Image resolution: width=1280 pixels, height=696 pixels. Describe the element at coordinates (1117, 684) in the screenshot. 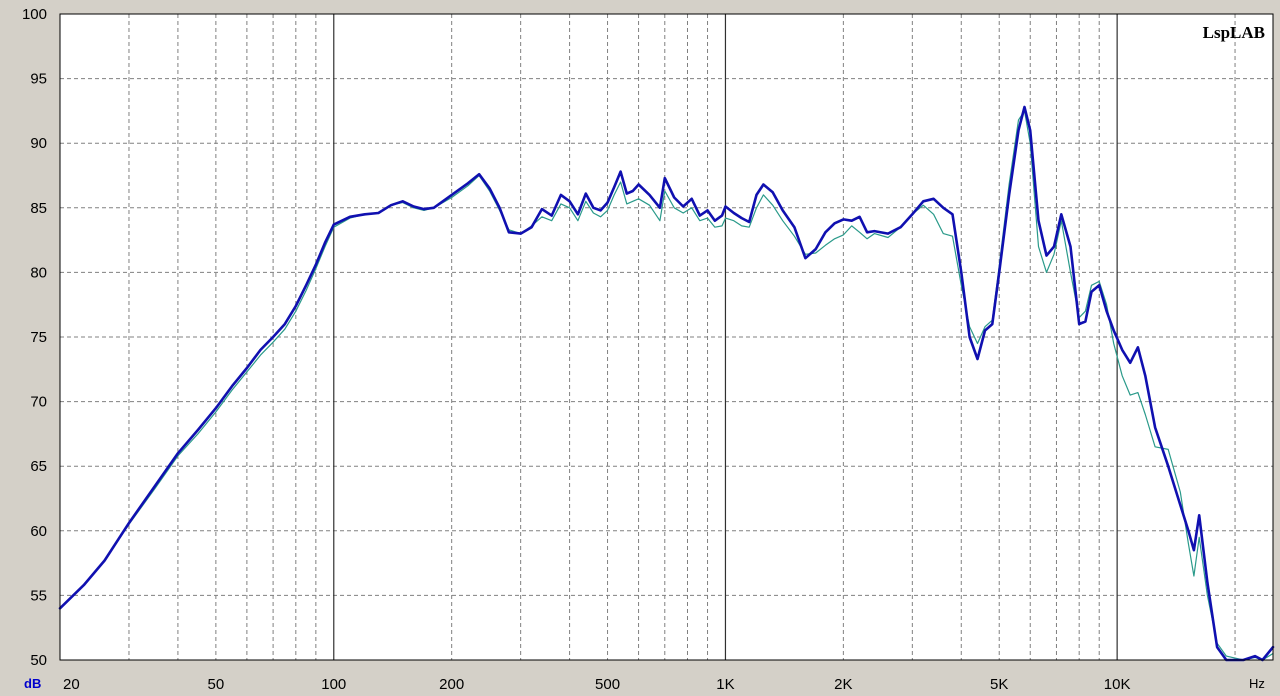

I see `x-tick-label: 10K` at that location.